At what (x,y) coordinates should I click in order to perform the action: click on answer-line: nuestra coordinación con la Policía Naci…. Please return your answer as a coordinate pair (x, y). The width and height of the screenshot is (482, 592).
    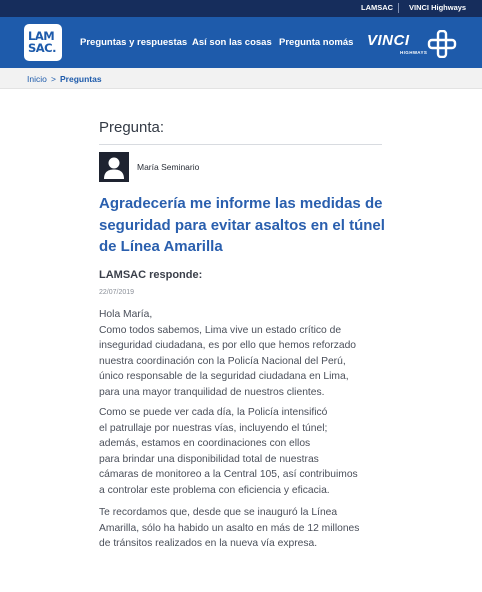
    Looking at the image, I should click on (222, 361).